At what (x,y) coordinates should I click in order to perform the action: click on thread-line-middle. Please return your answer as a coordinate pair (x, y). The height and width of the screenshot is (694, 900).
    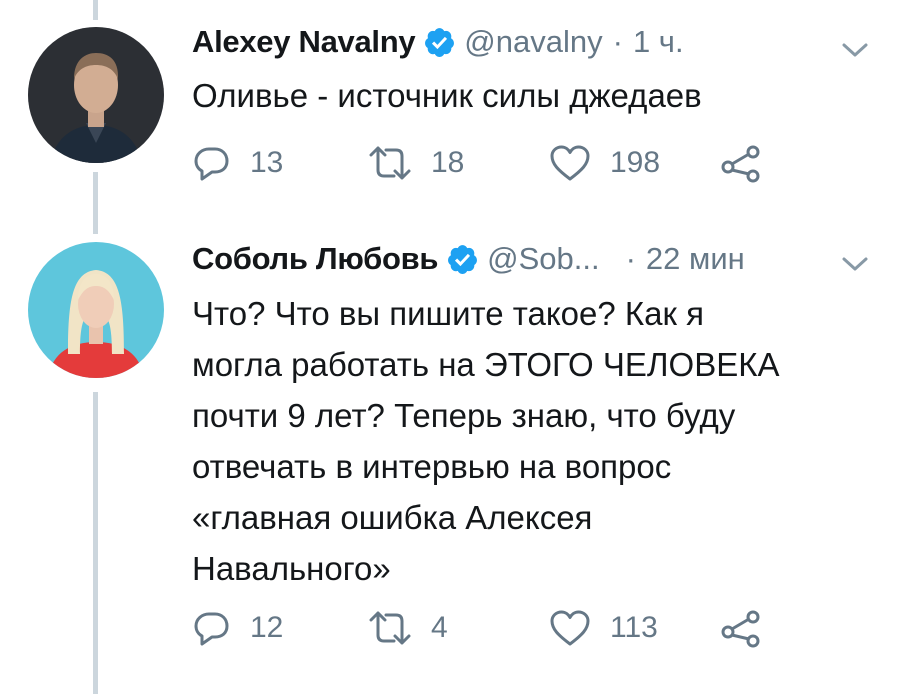
    Looking at the image, I should click on (95, 203).